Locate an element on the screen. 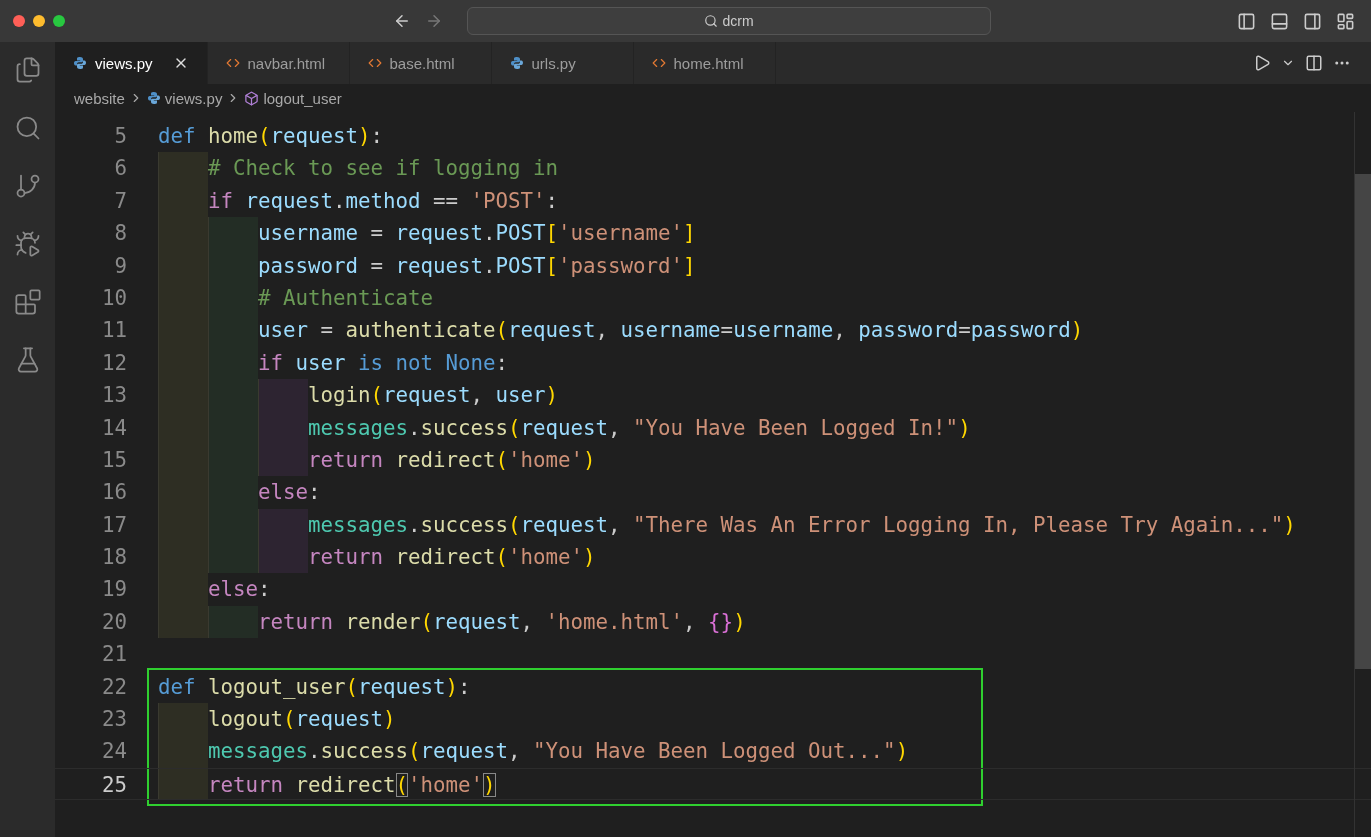  line-number: 20 is located at coordinates (114, 622).